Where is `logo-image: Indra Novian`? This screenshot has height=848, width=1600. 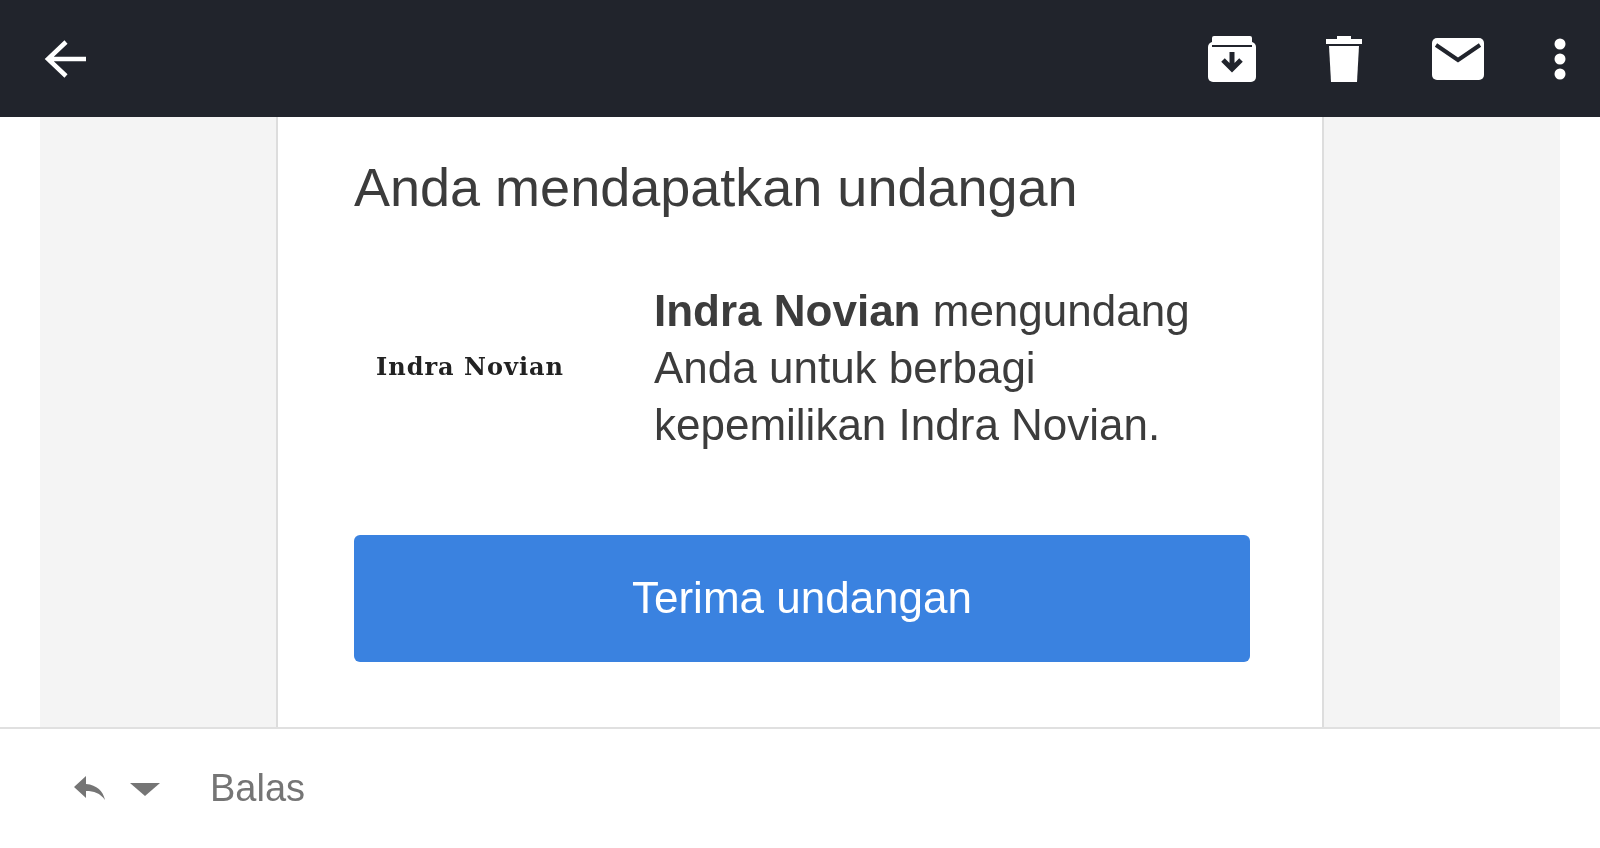
logo-image: Indra Novian is located at coordinates (470, 367).